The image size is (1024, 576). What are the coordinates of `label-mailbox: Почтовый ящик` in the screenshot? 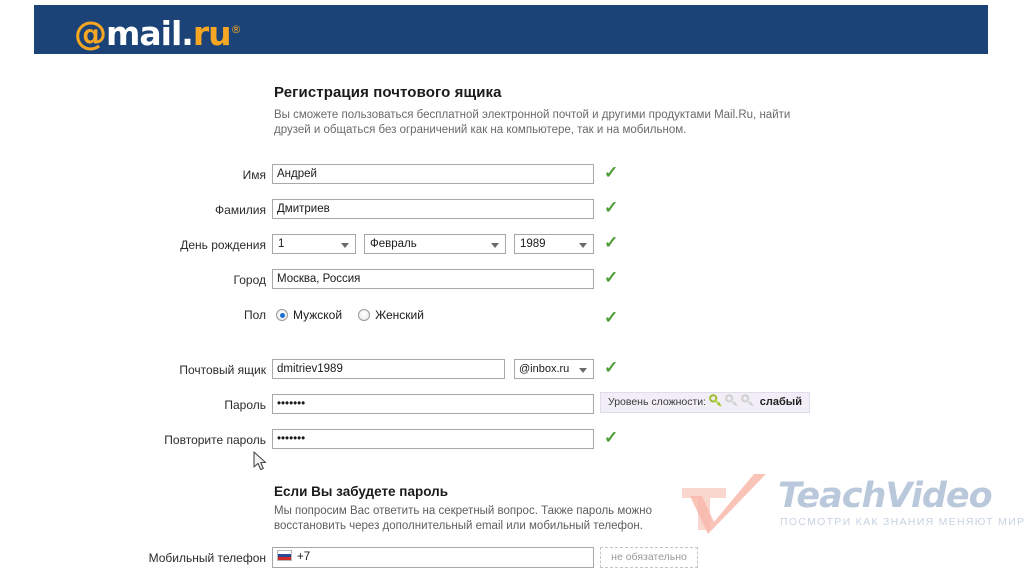 It's located at (222, 370).